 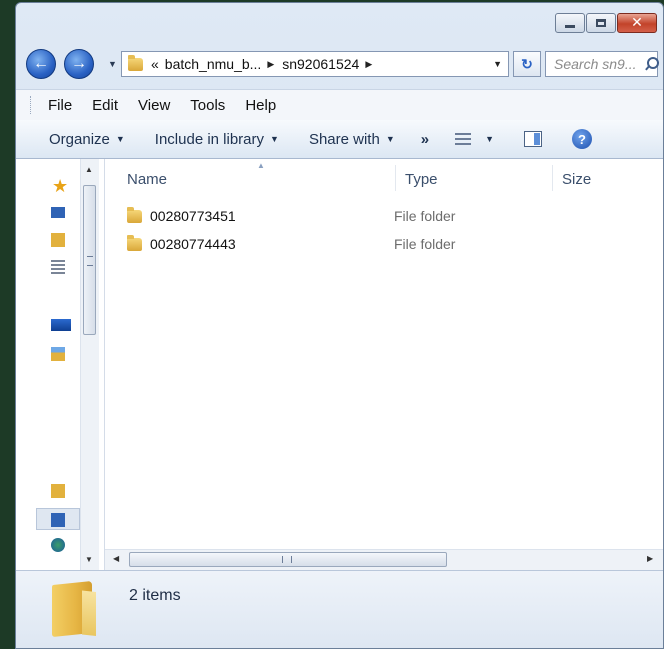 What do you see at coordinates (207, 105) in the screenshot?
I see `menu-tools: Tools` at bounding box center [207, 105].